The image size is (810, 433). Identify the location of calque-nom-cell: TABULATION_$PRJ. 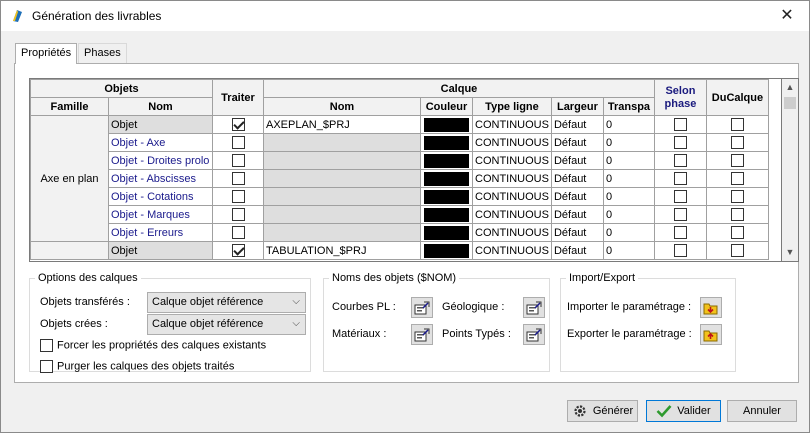
(342, 250).